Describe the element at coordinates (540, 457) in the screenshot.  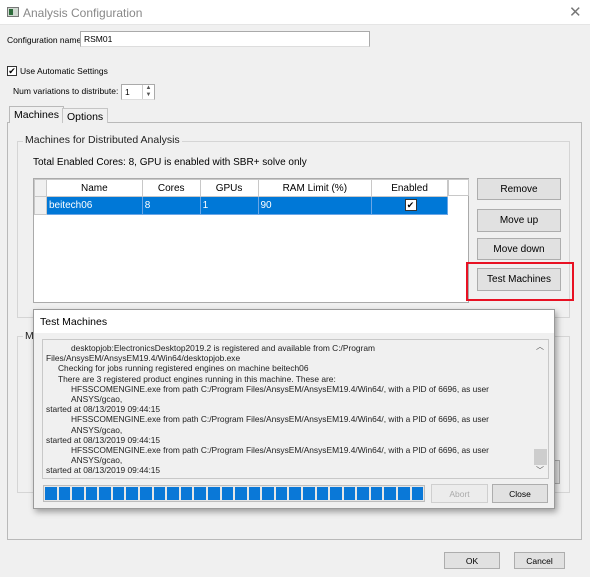
I see `scroll-thumb` at that location.